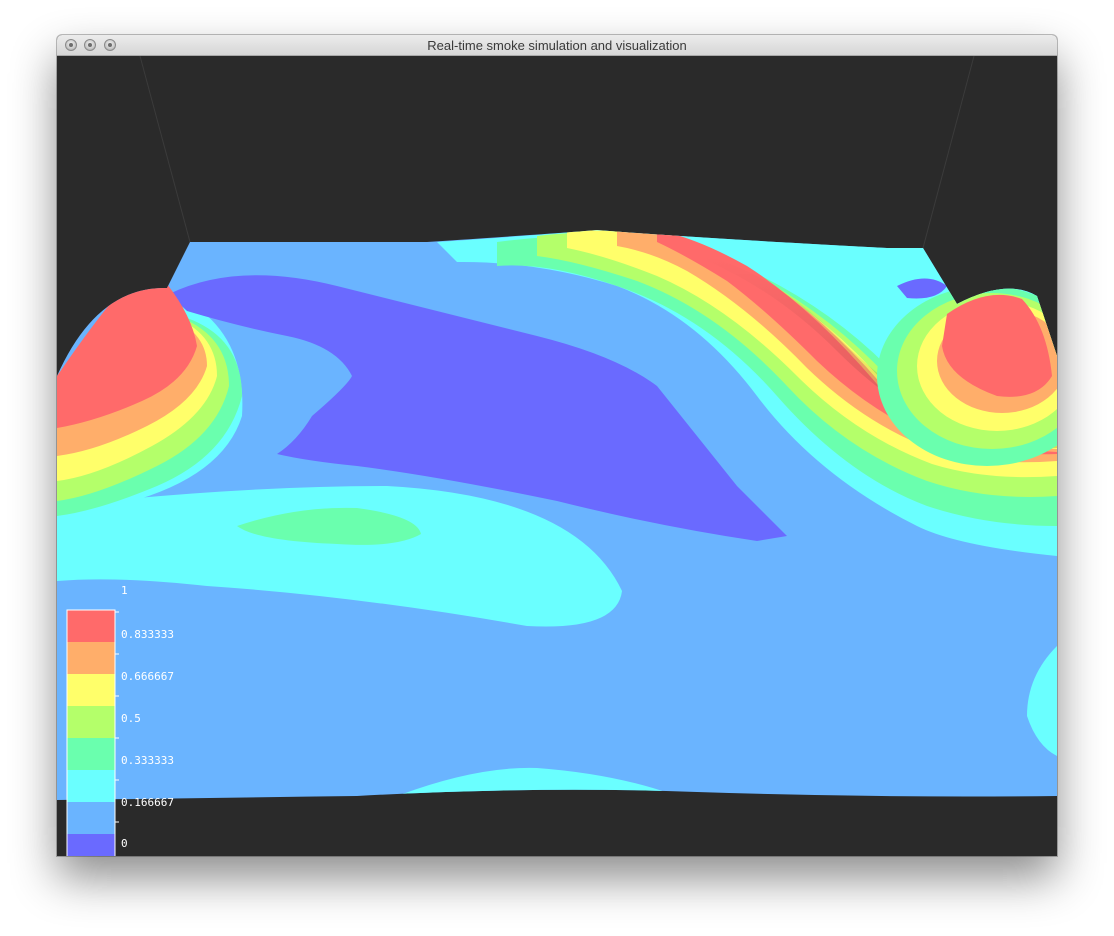 The width and height of the screenshot is (1114, 936). What do you see at coordinates (948, 152) in the screenshot?
I see `perspective-edge-right` at bounding box center [948, 152].